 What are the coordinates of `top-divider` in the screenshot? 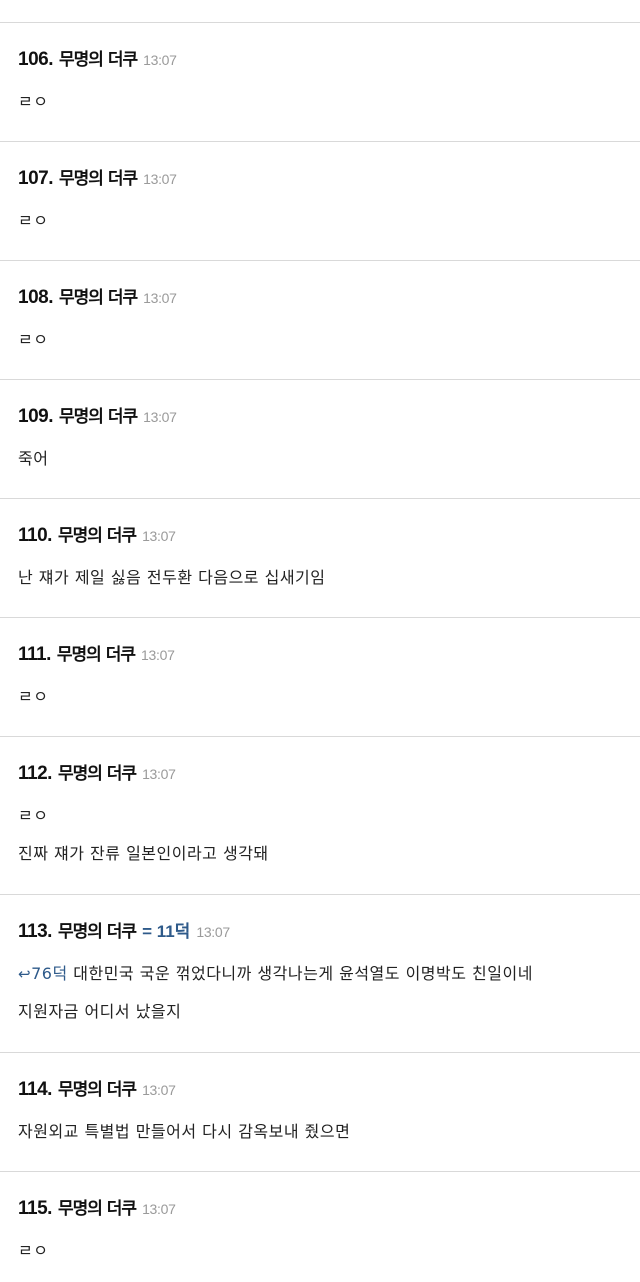 It's located at (320, 11).